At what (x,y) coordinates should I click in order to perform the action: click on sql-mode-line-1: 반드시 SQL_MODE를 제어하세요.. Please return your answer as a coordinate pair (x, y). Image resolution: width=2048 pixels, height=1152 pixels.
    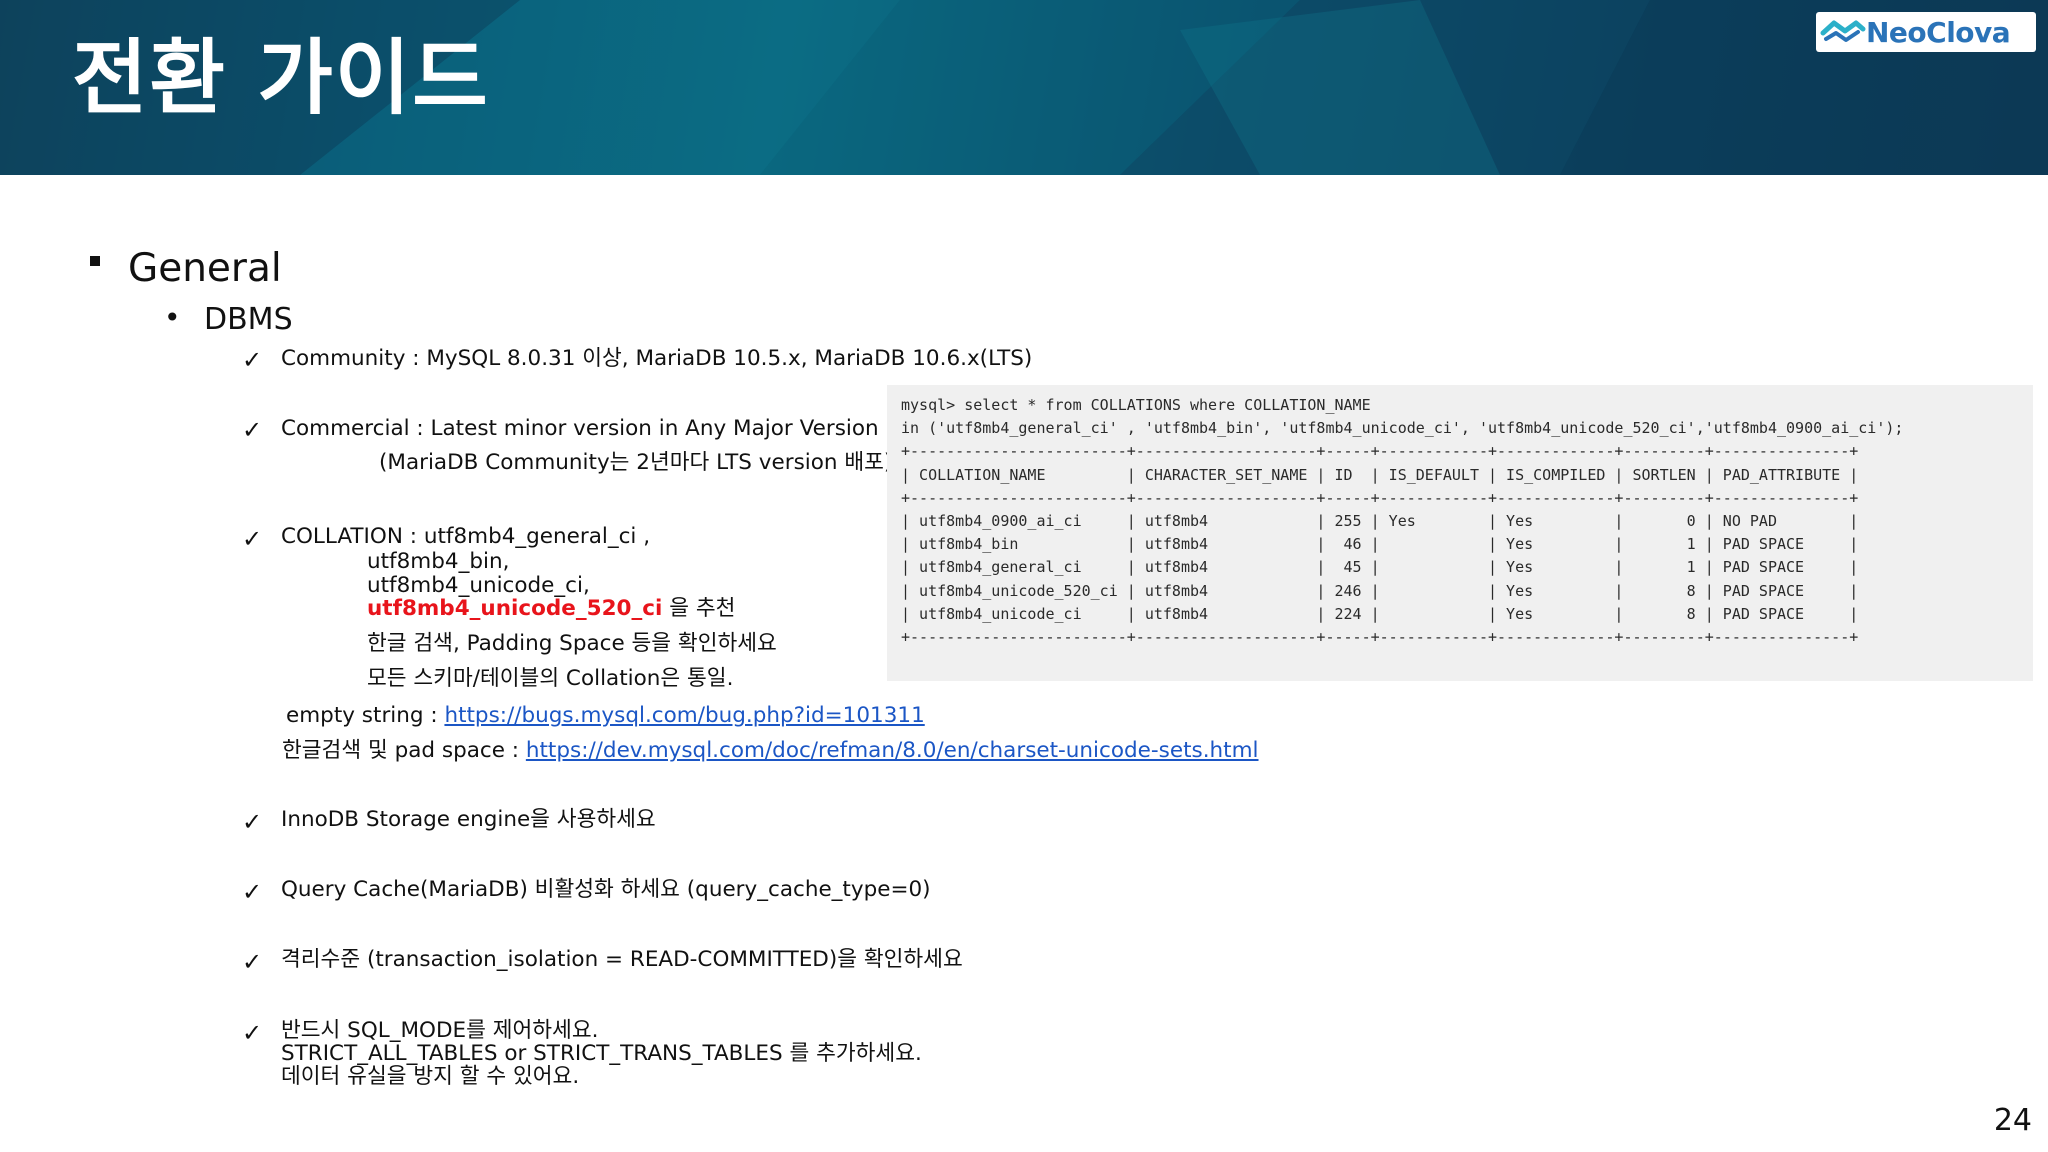
    Looking at the image, I should click on (440, 1030).